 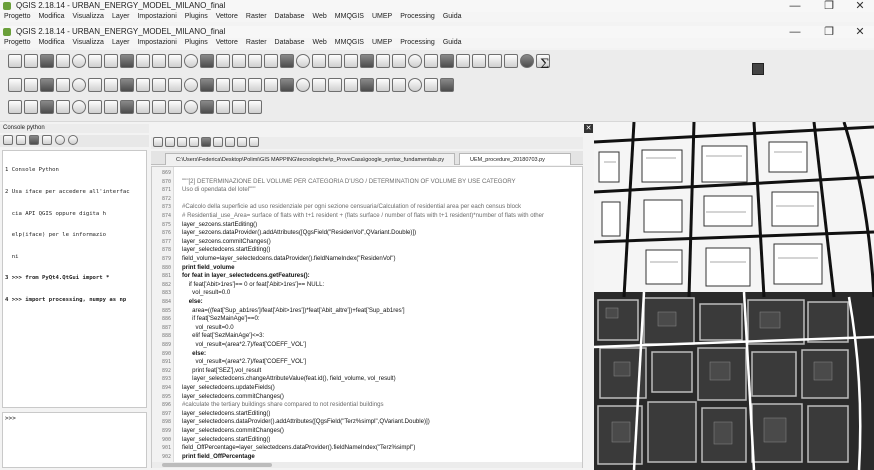 What do you see at coordinates (95, 61) in the screenshot?
I see `composer-manager-icon` at bounding box center [95, 61].